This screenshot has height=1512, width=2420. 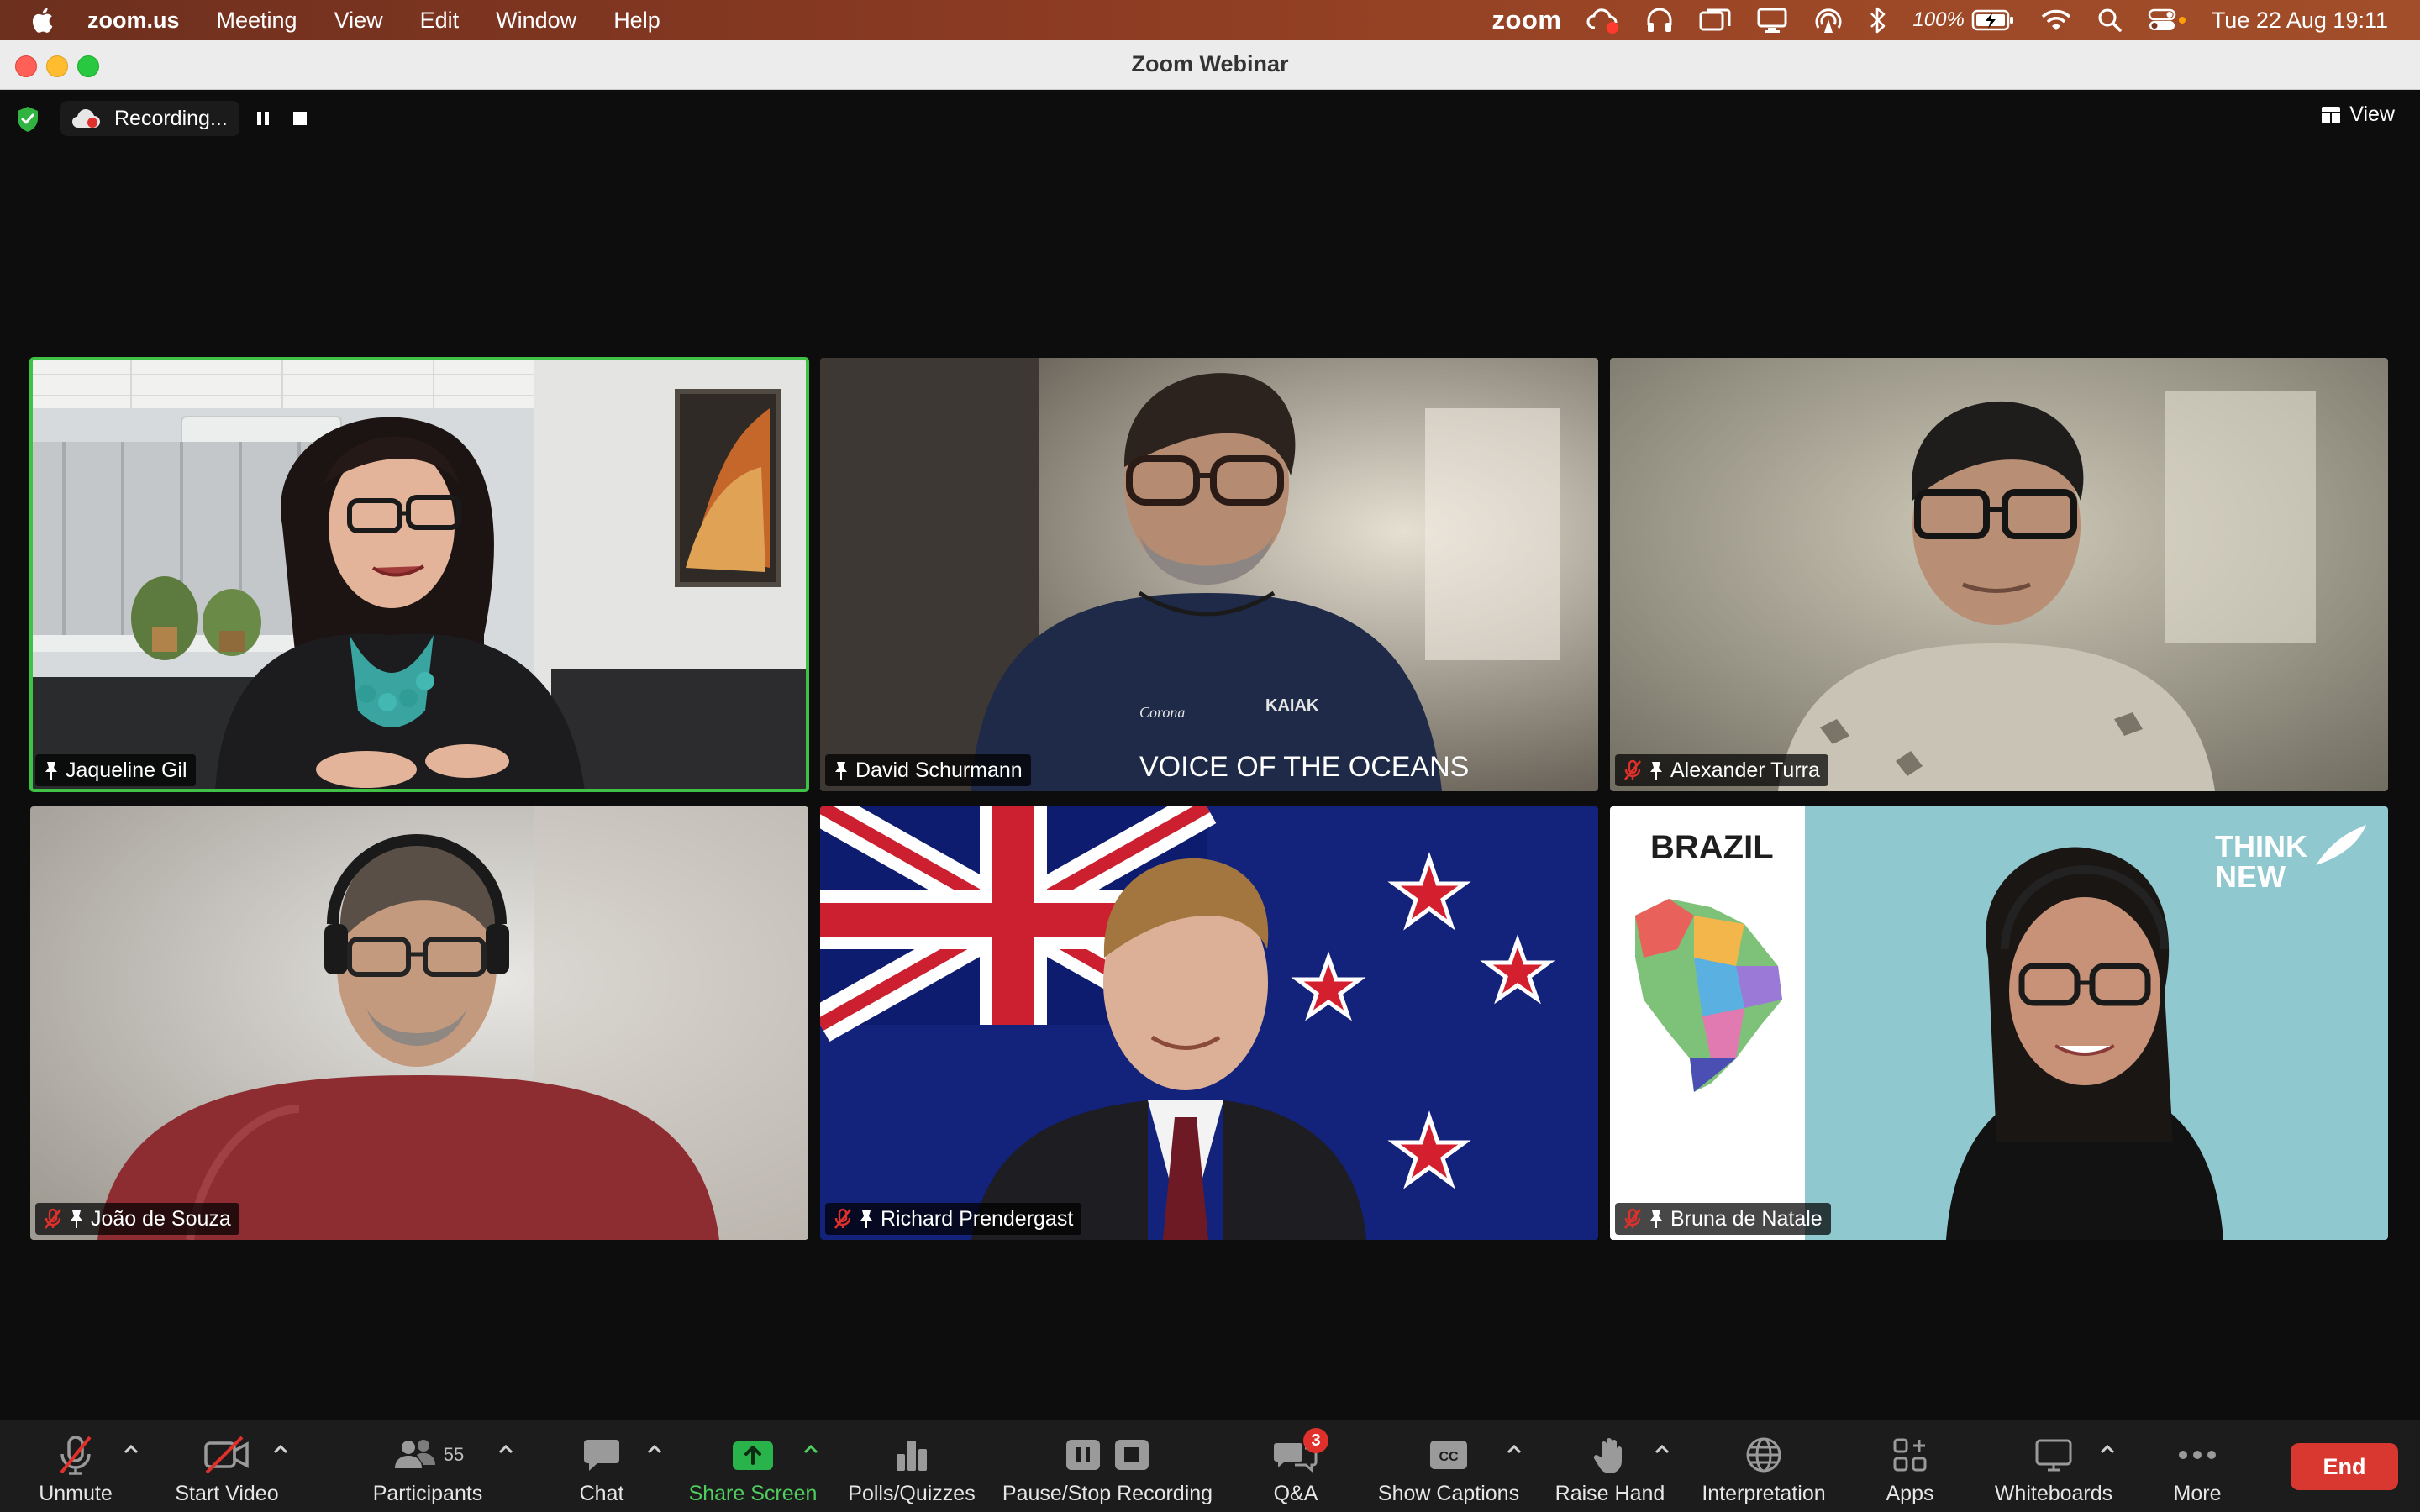 I want to click on participant-name-tag: David Schurmann, so click(x=928, y=770).